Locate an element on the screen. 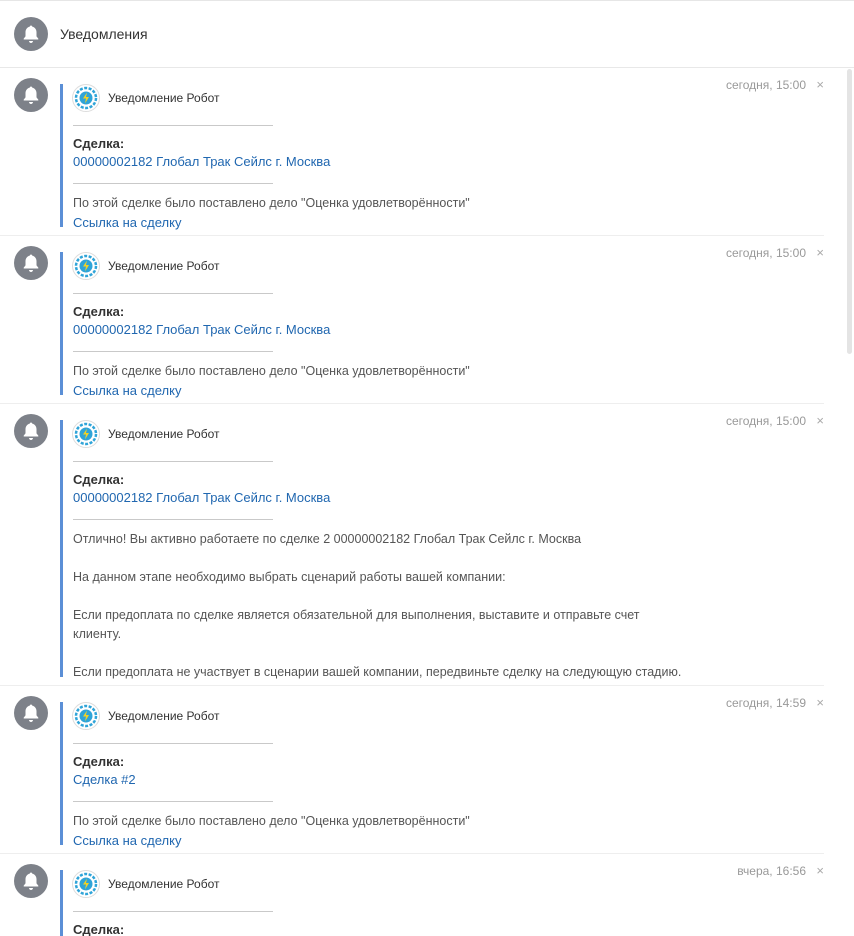 The image size is (854, 936). notification-item: вчера, 16:56 × Уведомление Робот Сделка: is located at coordinates (412, 895).